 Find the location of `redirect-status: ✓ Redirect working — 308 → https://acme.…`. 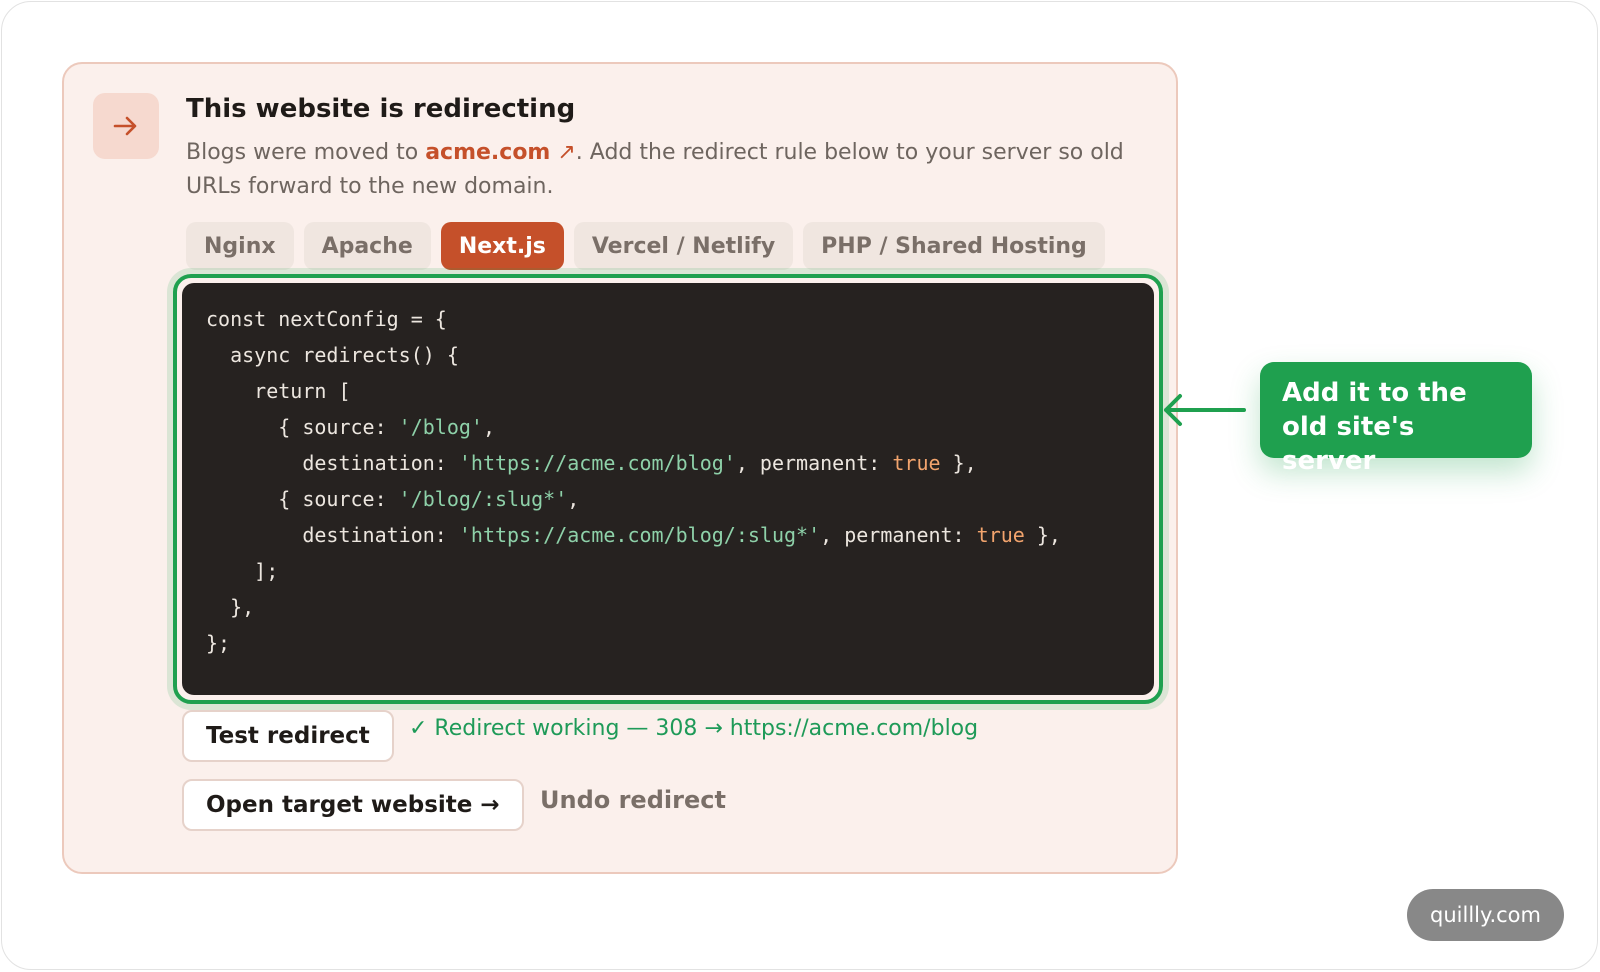

redirect-status: ✓ Redirect working — 308 → https://acme.… is located at coordinates (694, 728).